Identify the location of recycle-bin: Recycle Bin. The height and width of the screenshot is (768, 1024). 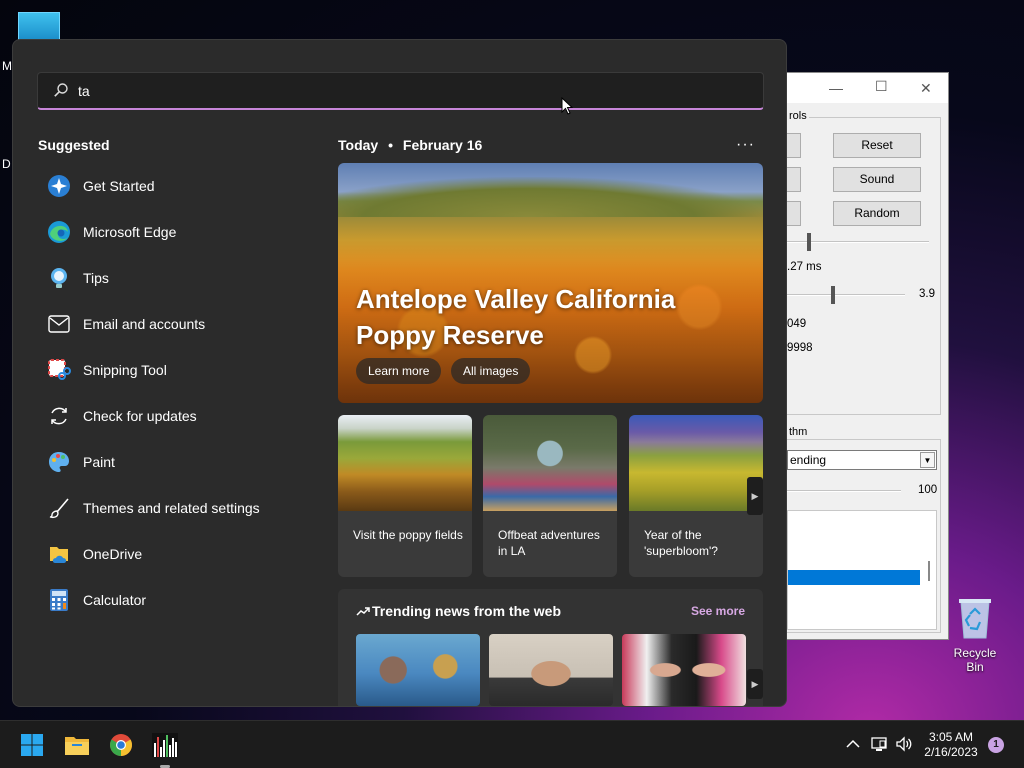
(975, 635).